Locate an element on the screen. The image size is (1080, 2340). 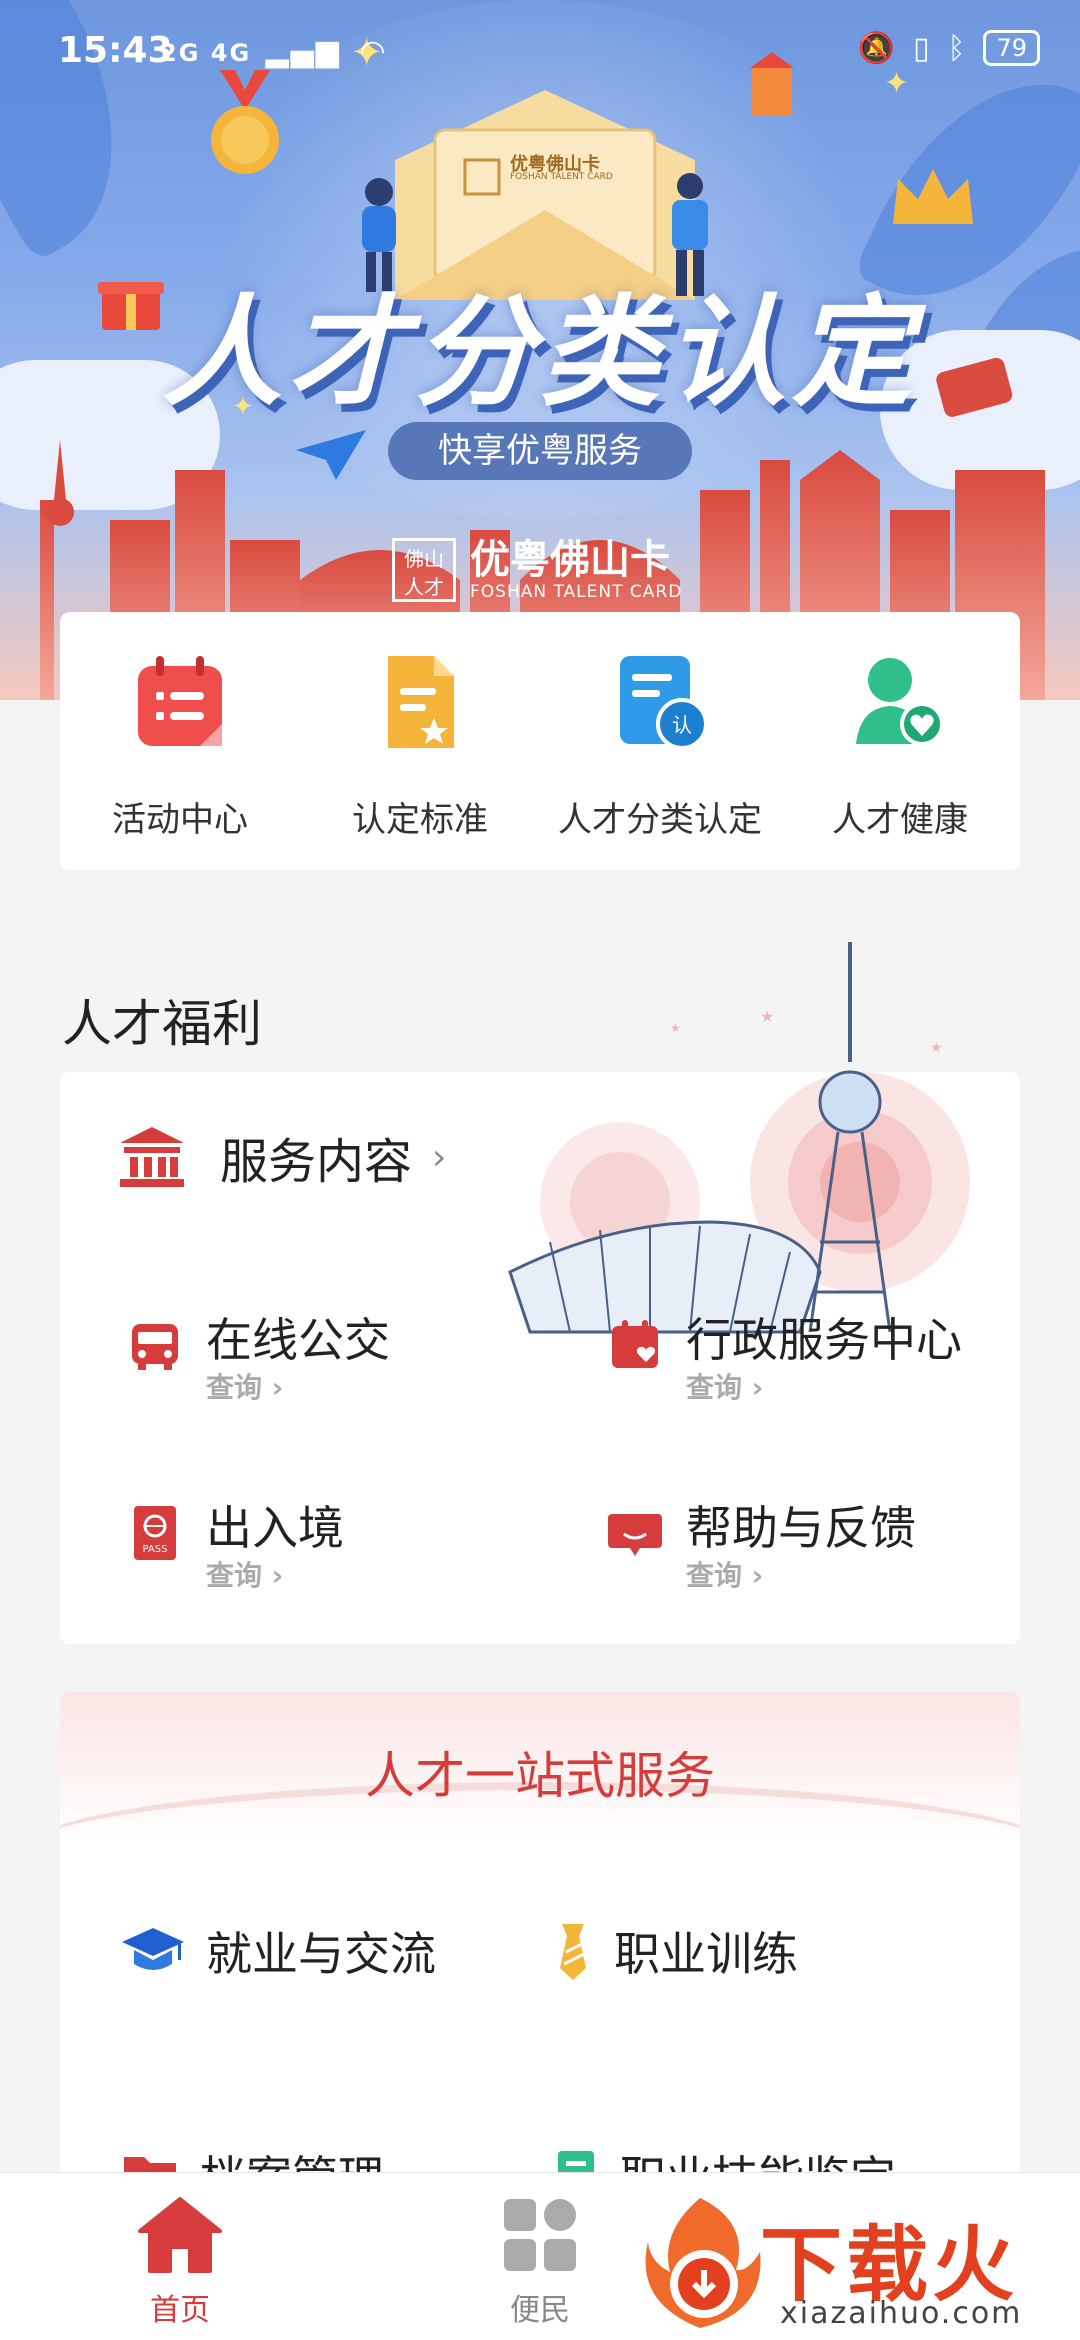
service-item-vocational-training: 职业训练 is located at coordinates (676, 1951).